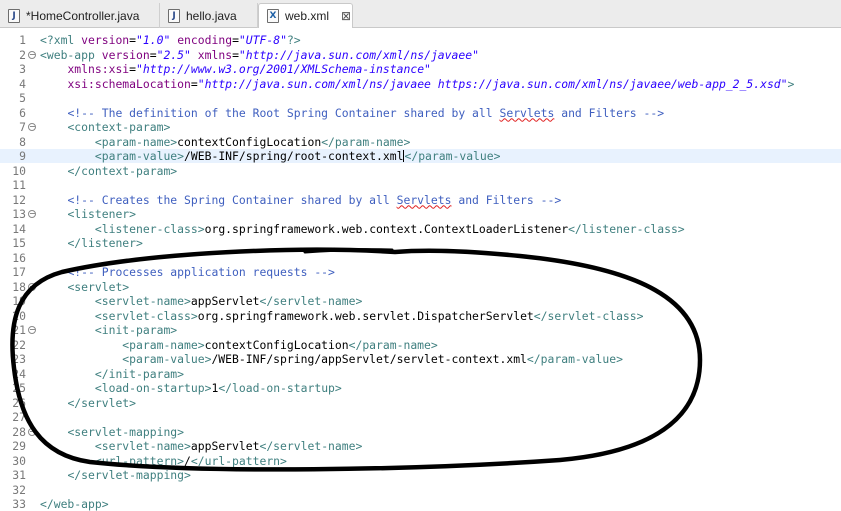 This screenshot has height=511, width=841. What do you see at coordinates (424, 199) in the screenshot?
I see `token-cmtsq: Servlets` at bounding box center [424, 199].